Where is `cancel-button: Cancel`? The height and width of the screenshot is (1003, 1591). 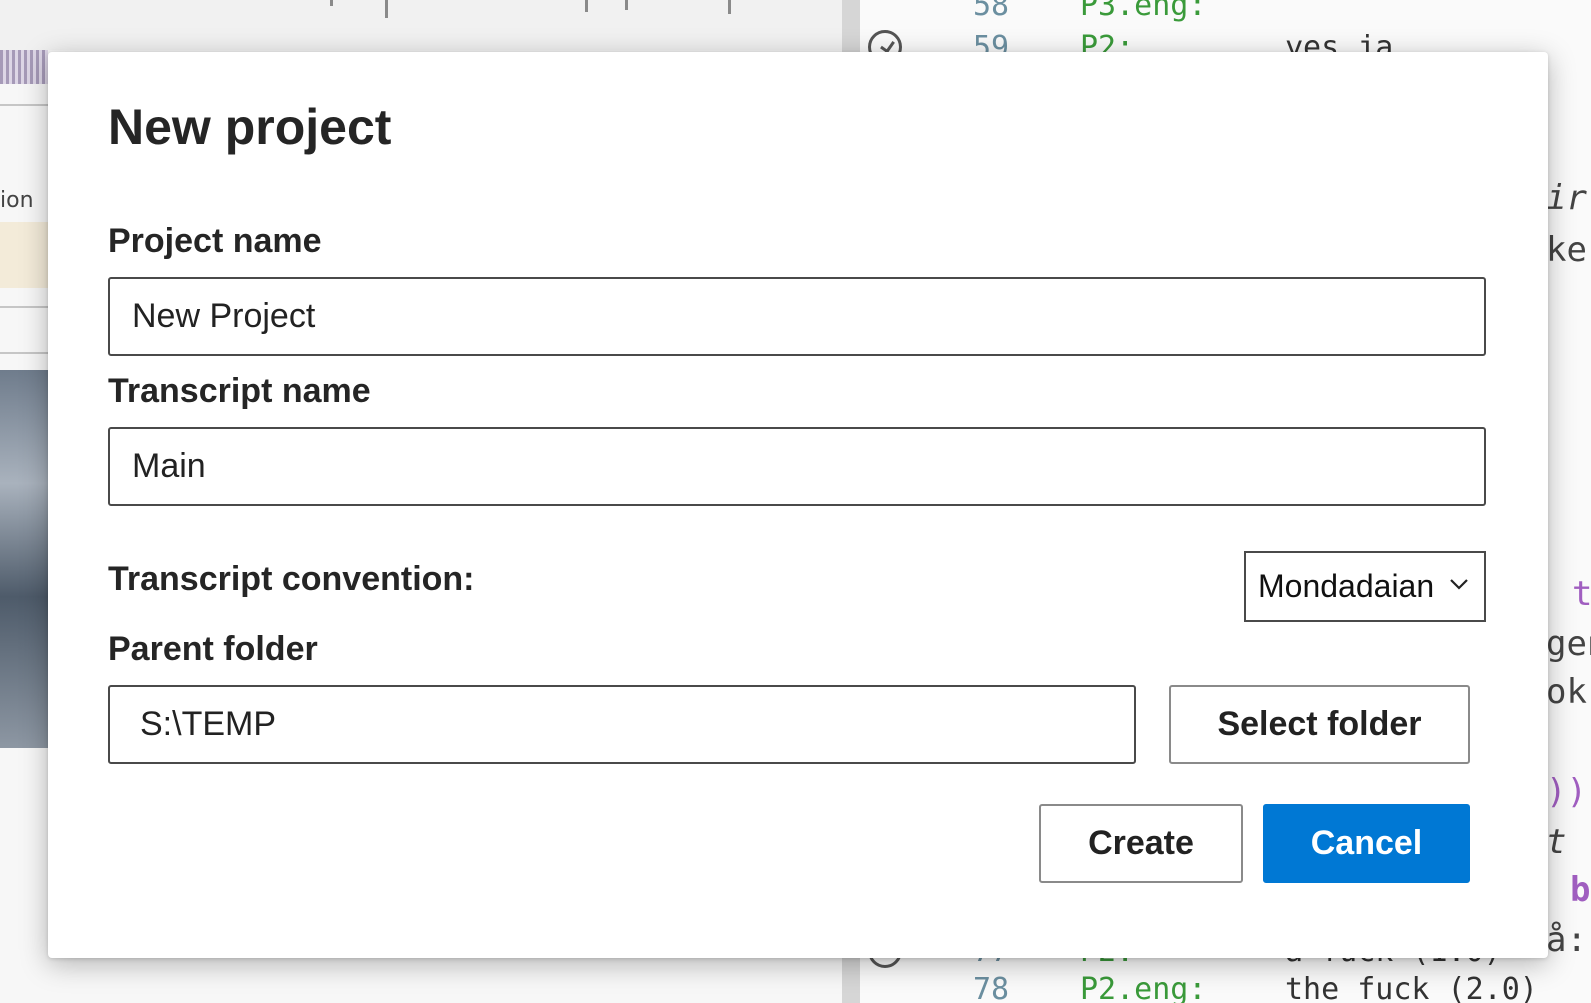 cancel-button: Cancel is located at coordinates (1366, 843).